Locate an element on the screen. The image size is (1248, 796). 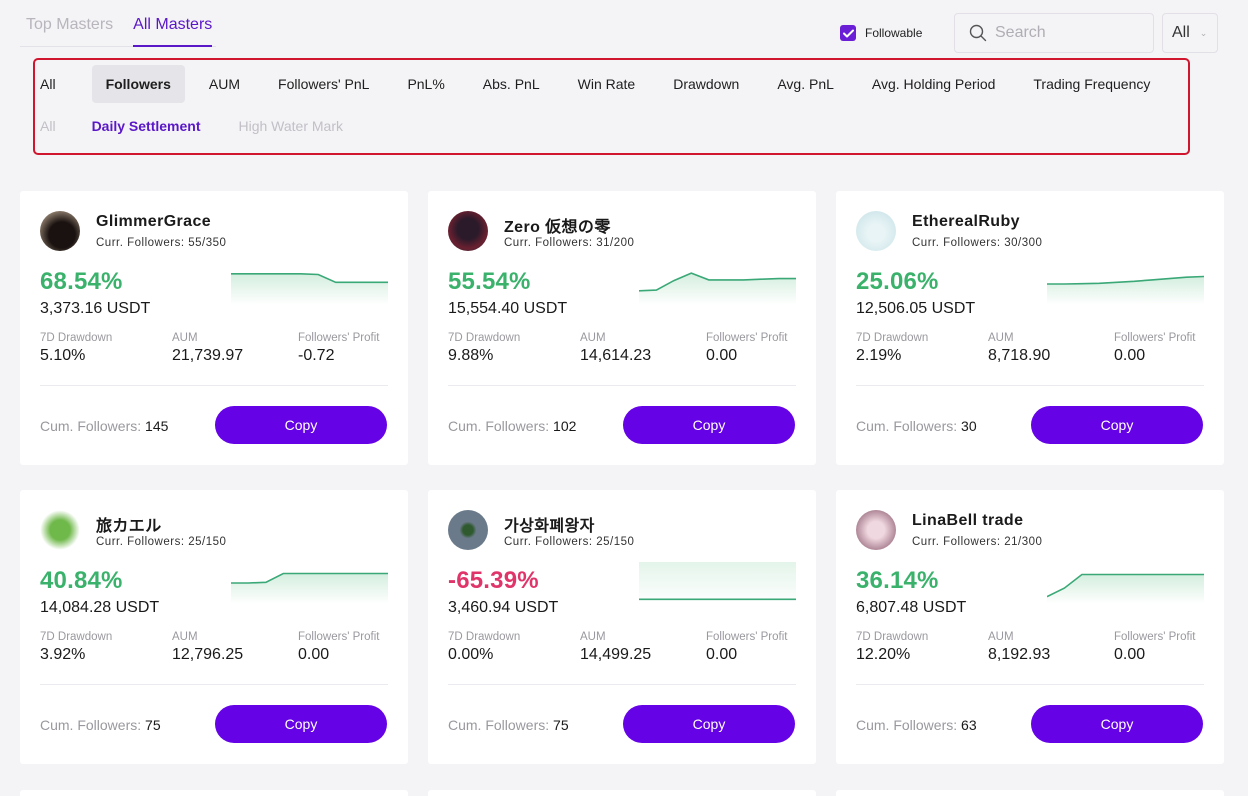
stat-value: 3.92% is located at coordinates (63, 654).